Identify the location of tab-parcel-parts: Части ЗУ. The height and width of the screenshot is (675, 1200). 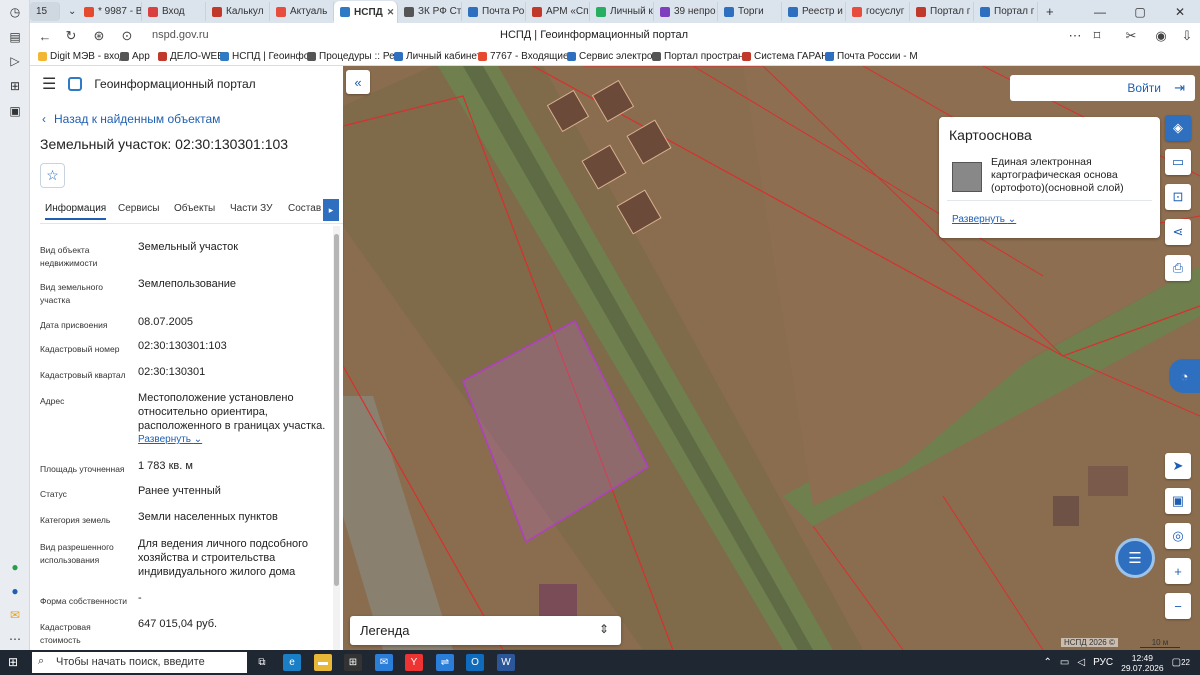
(251, 208).